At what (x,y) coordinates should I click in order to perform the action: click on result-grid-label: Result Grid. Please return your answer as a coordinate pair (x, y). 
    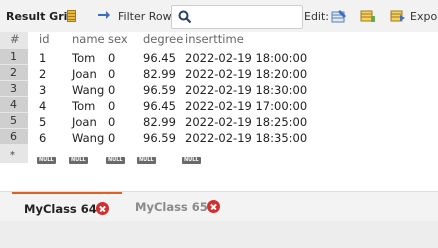
    Looking at the image, I should click on (41, 16).